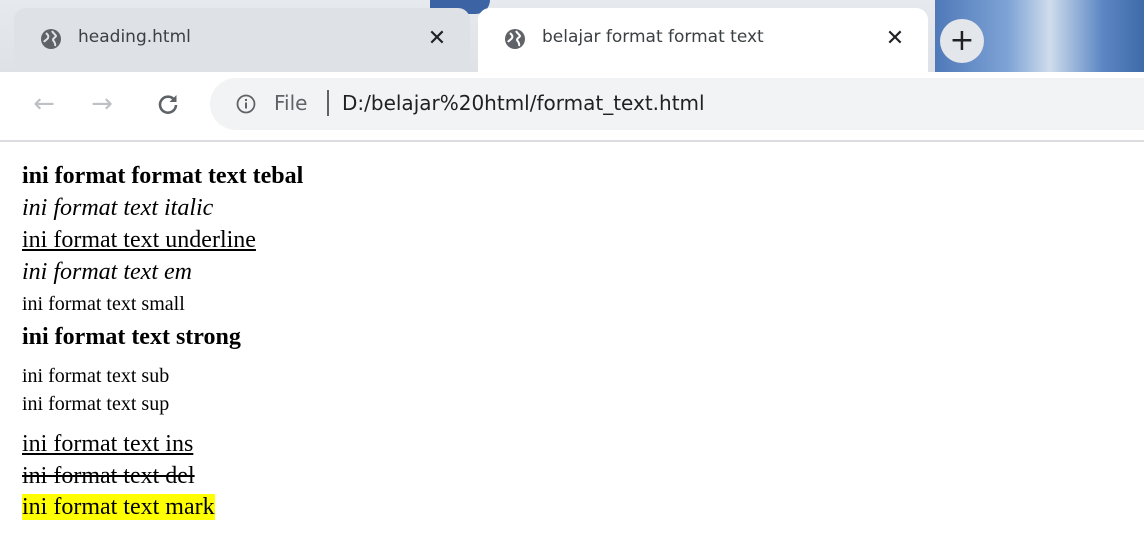  Describe the element at coordinates (134, 37) in the screenshot. I see `tab-title: heading.html` at that location.